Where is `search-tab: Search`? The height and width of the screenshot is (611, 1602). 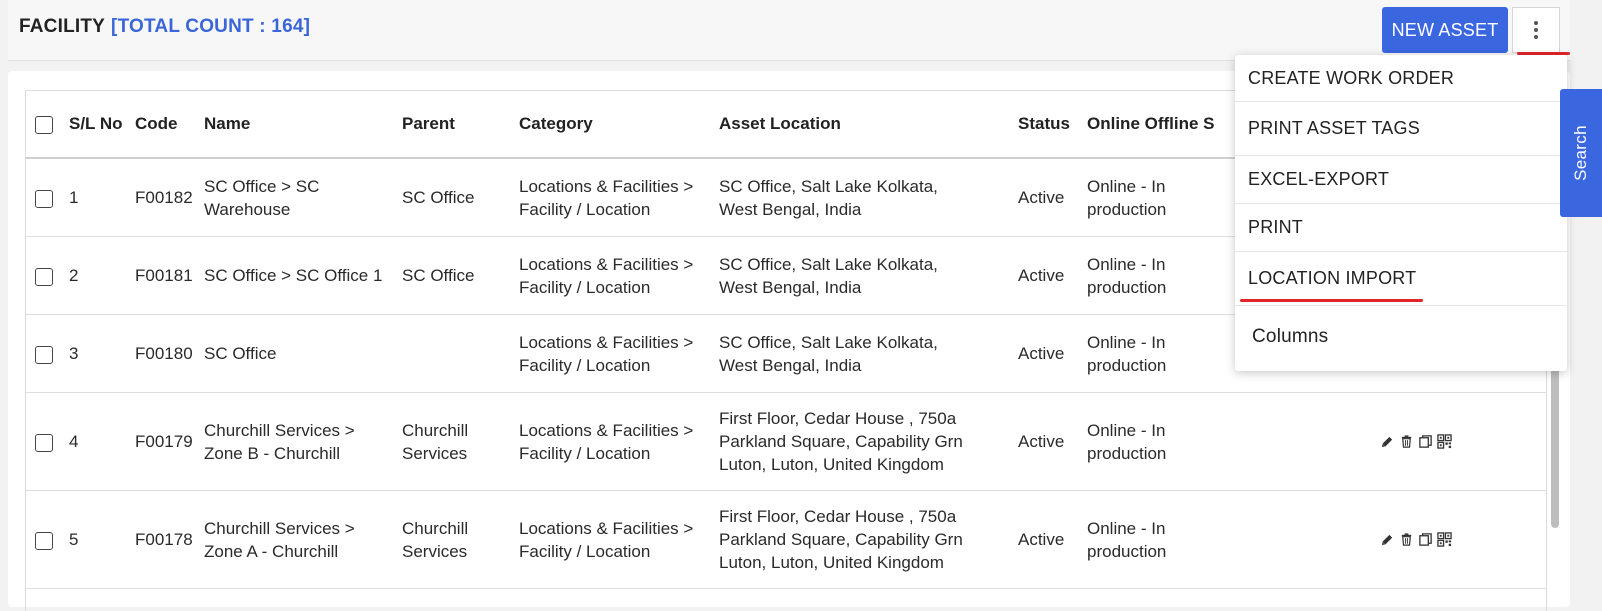 search-tab: Search is located at coordinates (1581, 153).